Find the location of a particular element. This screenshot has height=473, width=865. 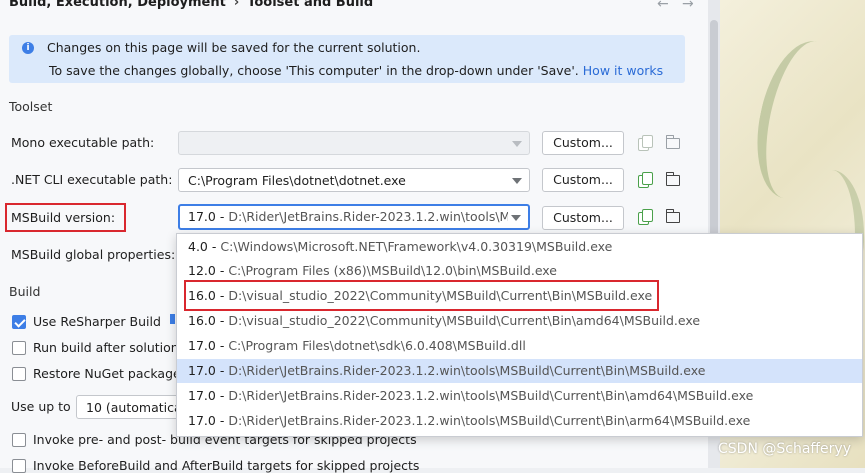

back-arrow-icon: ← is located at coordinates (663, 6).